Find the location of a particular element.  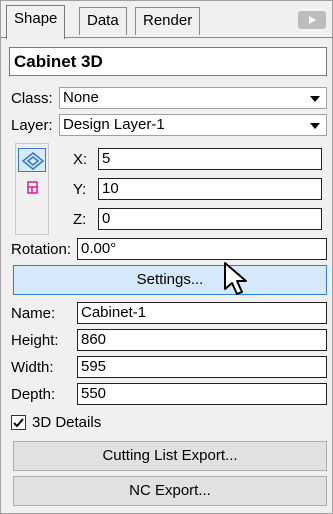

depth-field: 550 is located at coordinates (202, 394).